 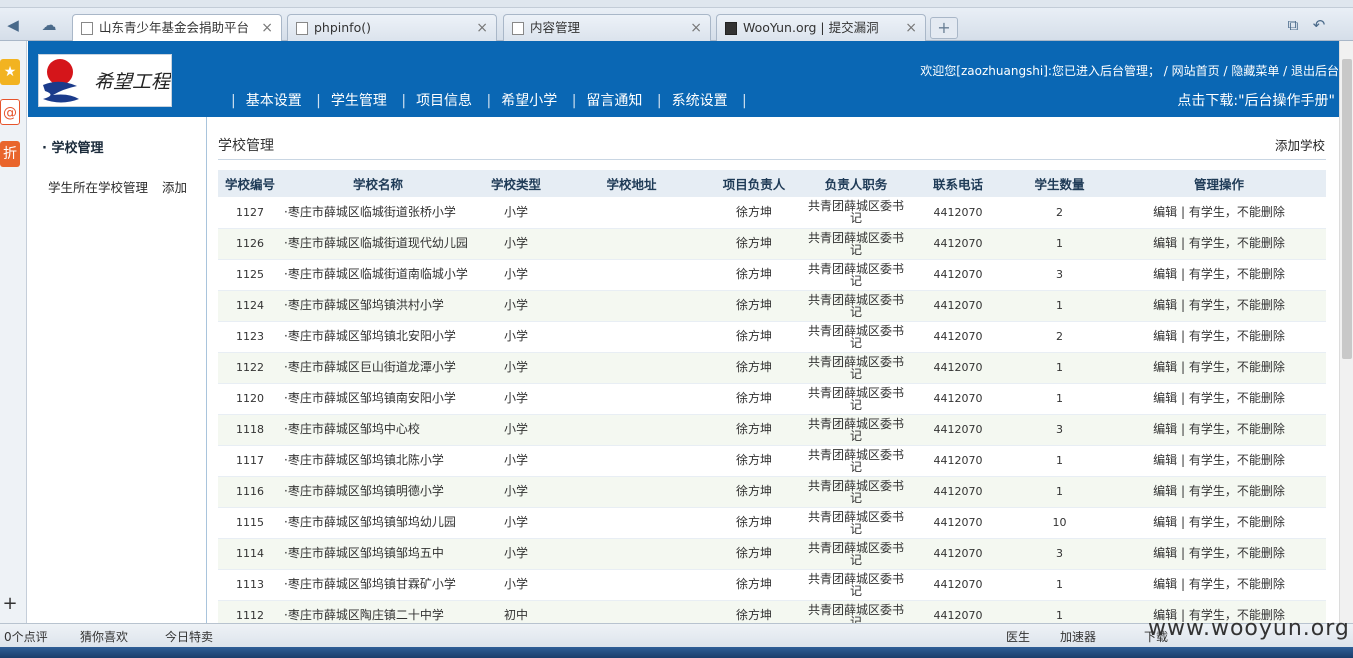 I want to click on discount-icon: 折, so click(x=10, y=154).